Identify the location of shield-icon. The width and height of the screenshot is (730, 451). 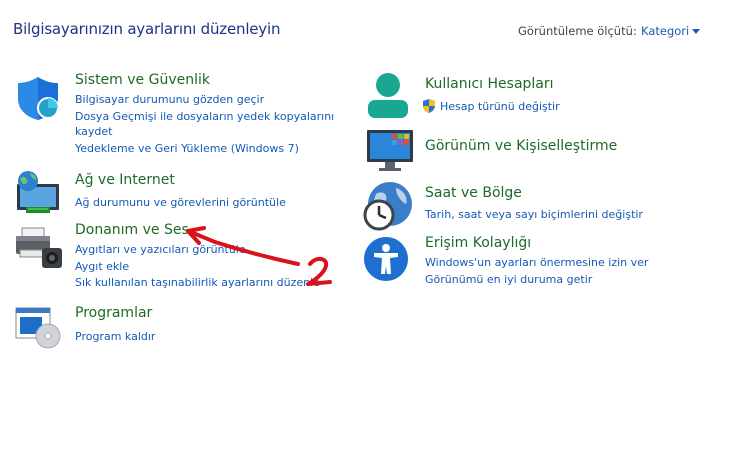
(38, 98).